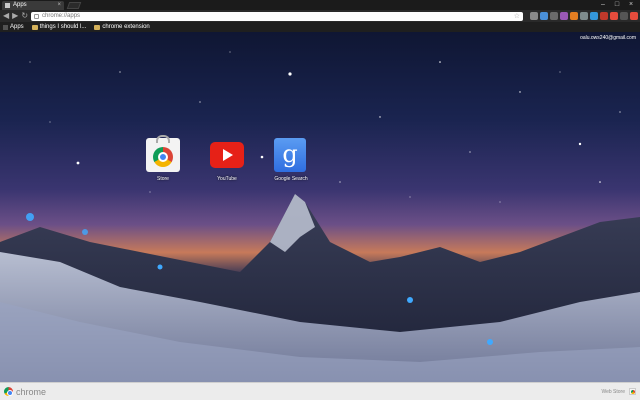 Image resolution: width=640 pixels, height=400 pixels. What do you see at coordinates (617, 4) in the screenshot?
I see `maximize-icon: □` at bounding box center [617, 4].